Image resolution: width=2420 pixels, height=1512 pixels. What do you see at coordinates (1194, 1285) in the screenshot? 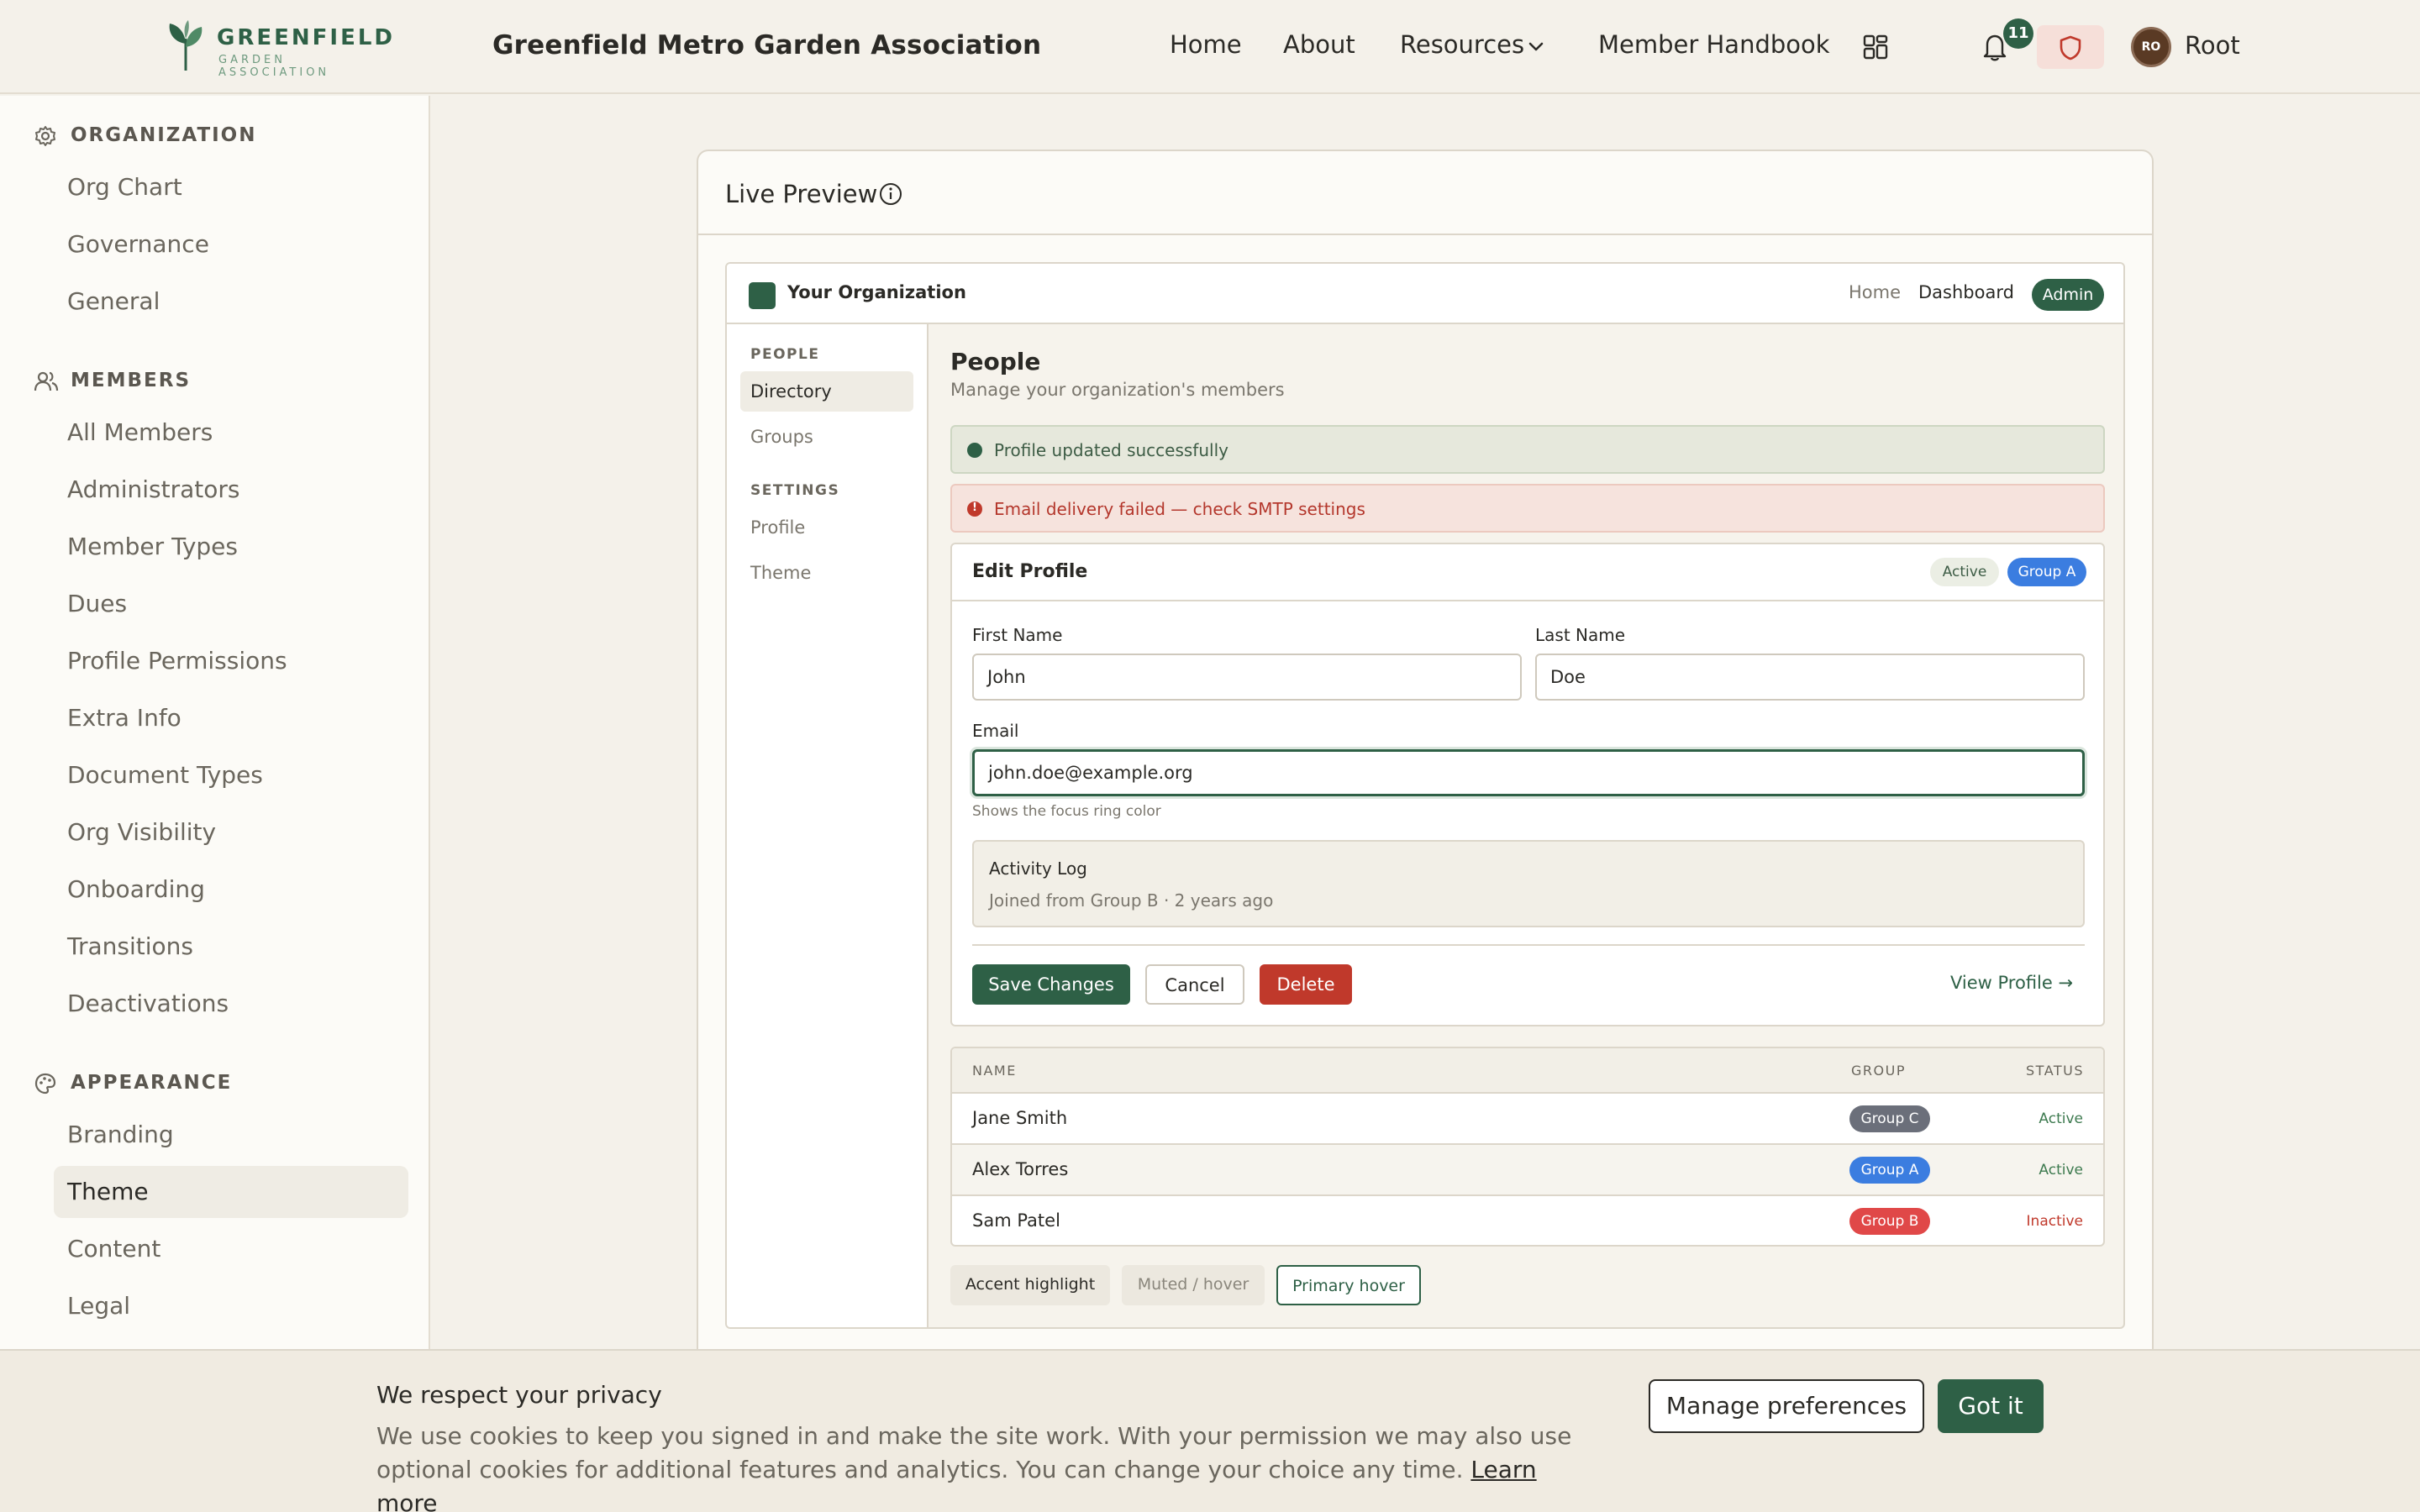
I see `muted-hover-chip: Muted / hover` at bounding box center [1194, 1285].